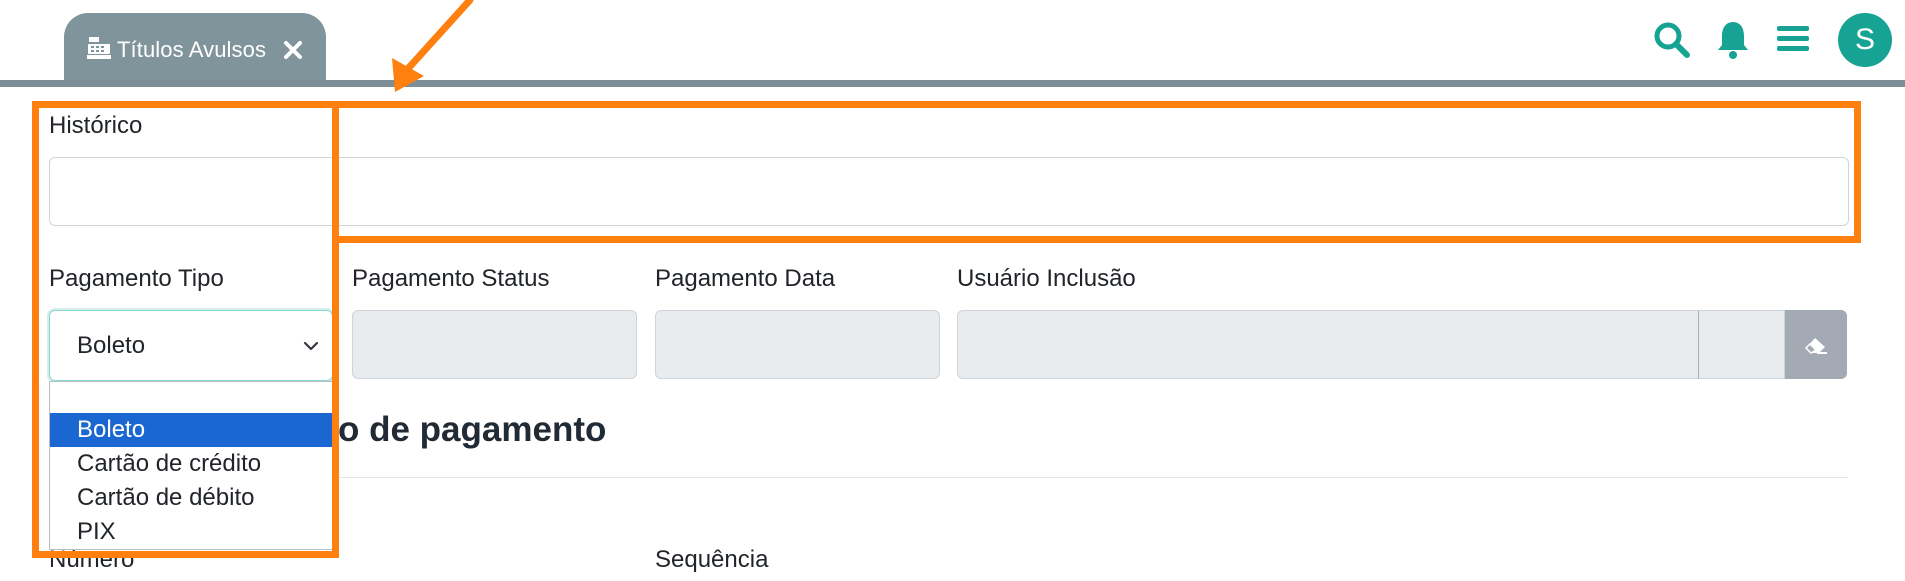  Describe the element at coordinates (1328, 344) in the screenshot. I see `usuario-inclusao-field` at that location.